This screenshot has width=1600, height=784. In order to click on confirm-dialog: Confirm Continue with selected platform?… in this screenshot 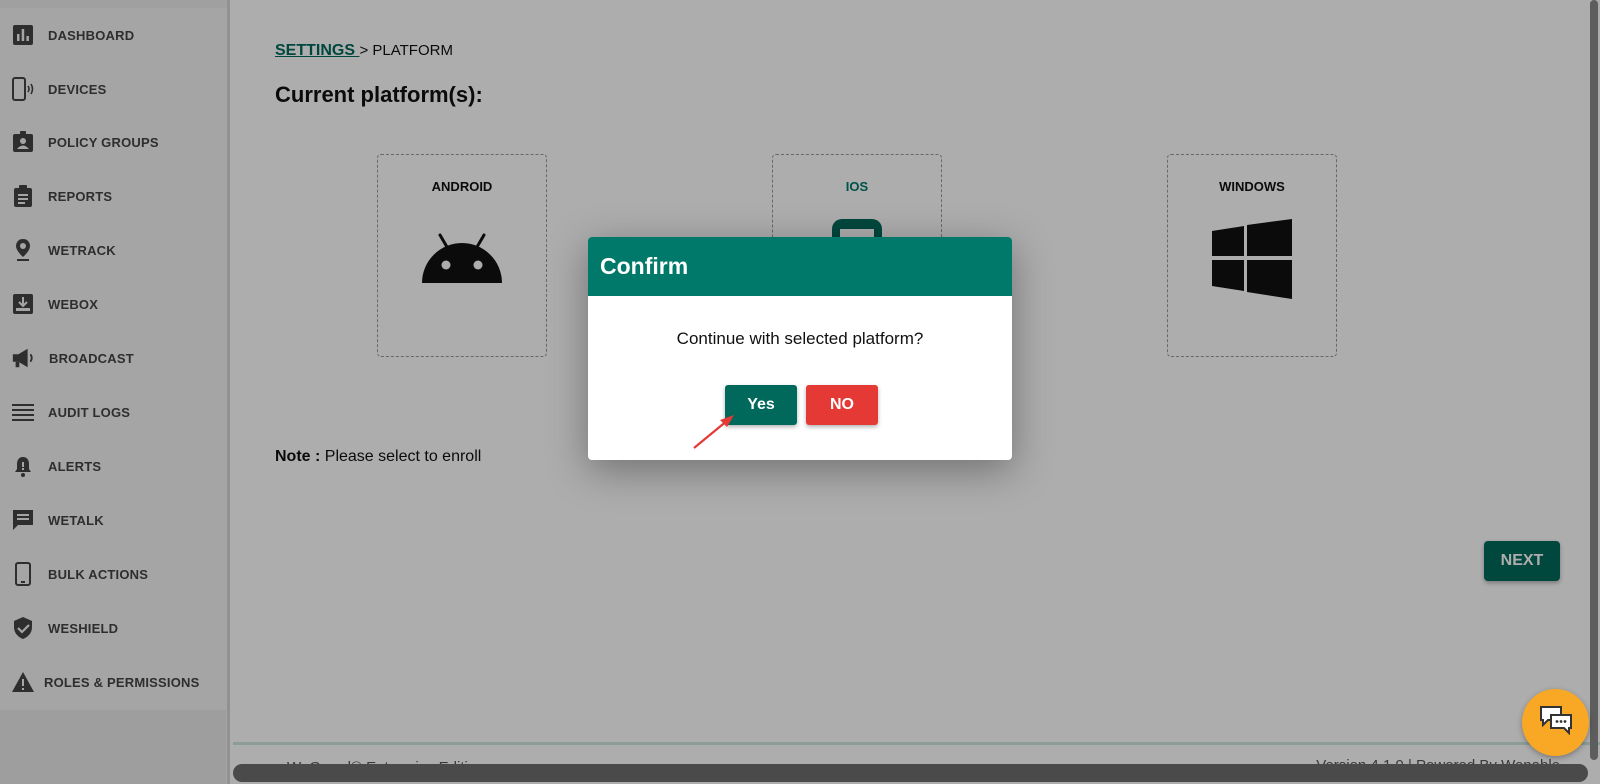, I will do `click(800, 348)`.